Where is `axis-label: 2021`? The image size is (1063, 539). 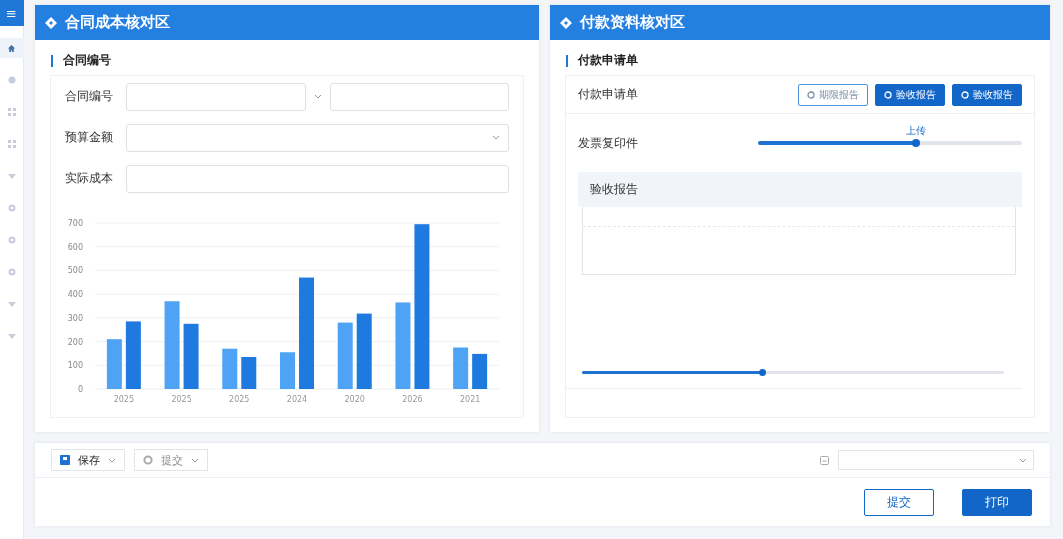
axis-label: 2021 is located at coordinates (470, 399).